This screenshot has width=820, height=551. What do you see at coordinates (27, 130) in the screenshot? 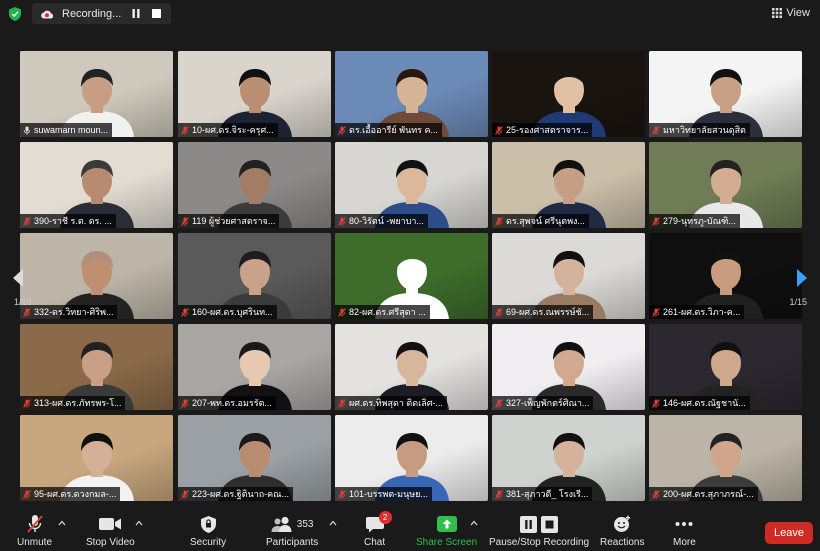
I see `microphone-icon` at bounding box center [27, 130].